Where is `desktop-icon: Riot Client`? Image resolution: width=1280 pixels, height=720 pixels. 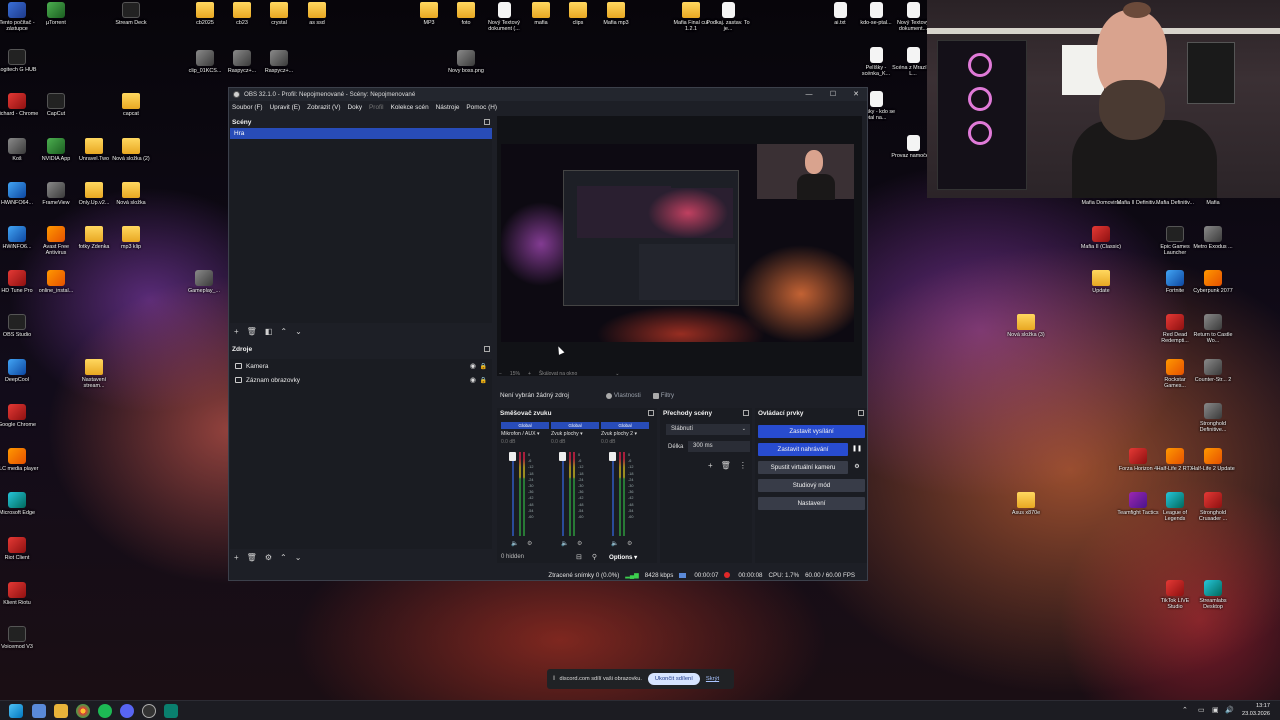
desktop-icon: Riot Client is located at coordinates (19, 549).